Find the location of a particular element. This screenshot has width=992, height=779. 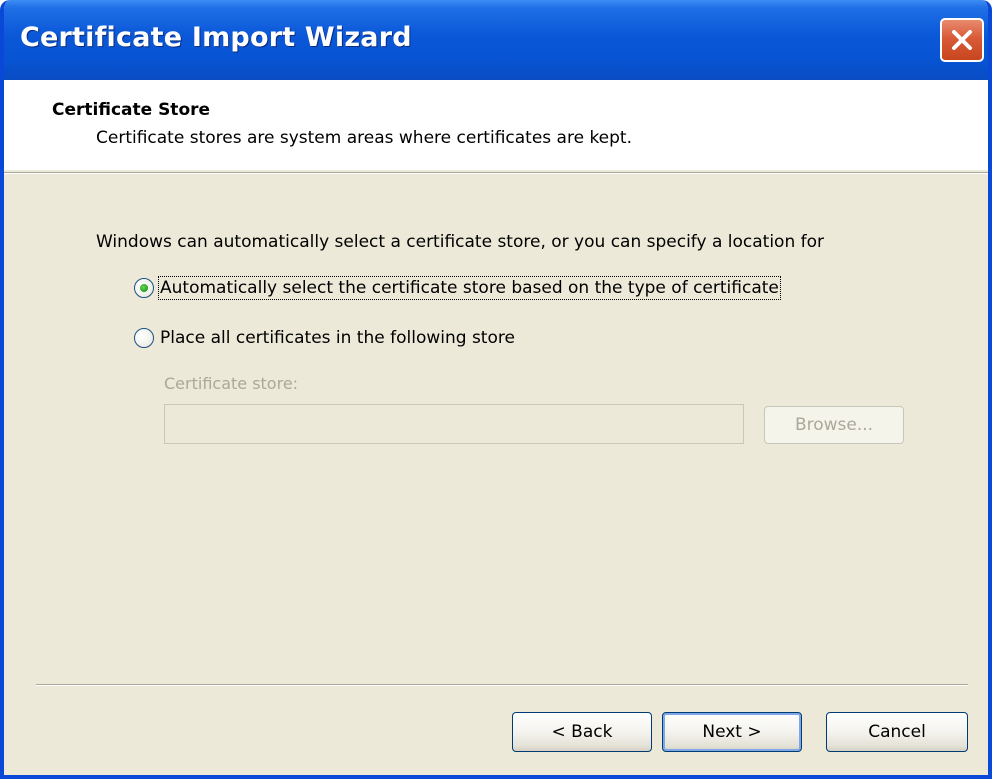

auto-select-radio is located at coordinates (144, 288).